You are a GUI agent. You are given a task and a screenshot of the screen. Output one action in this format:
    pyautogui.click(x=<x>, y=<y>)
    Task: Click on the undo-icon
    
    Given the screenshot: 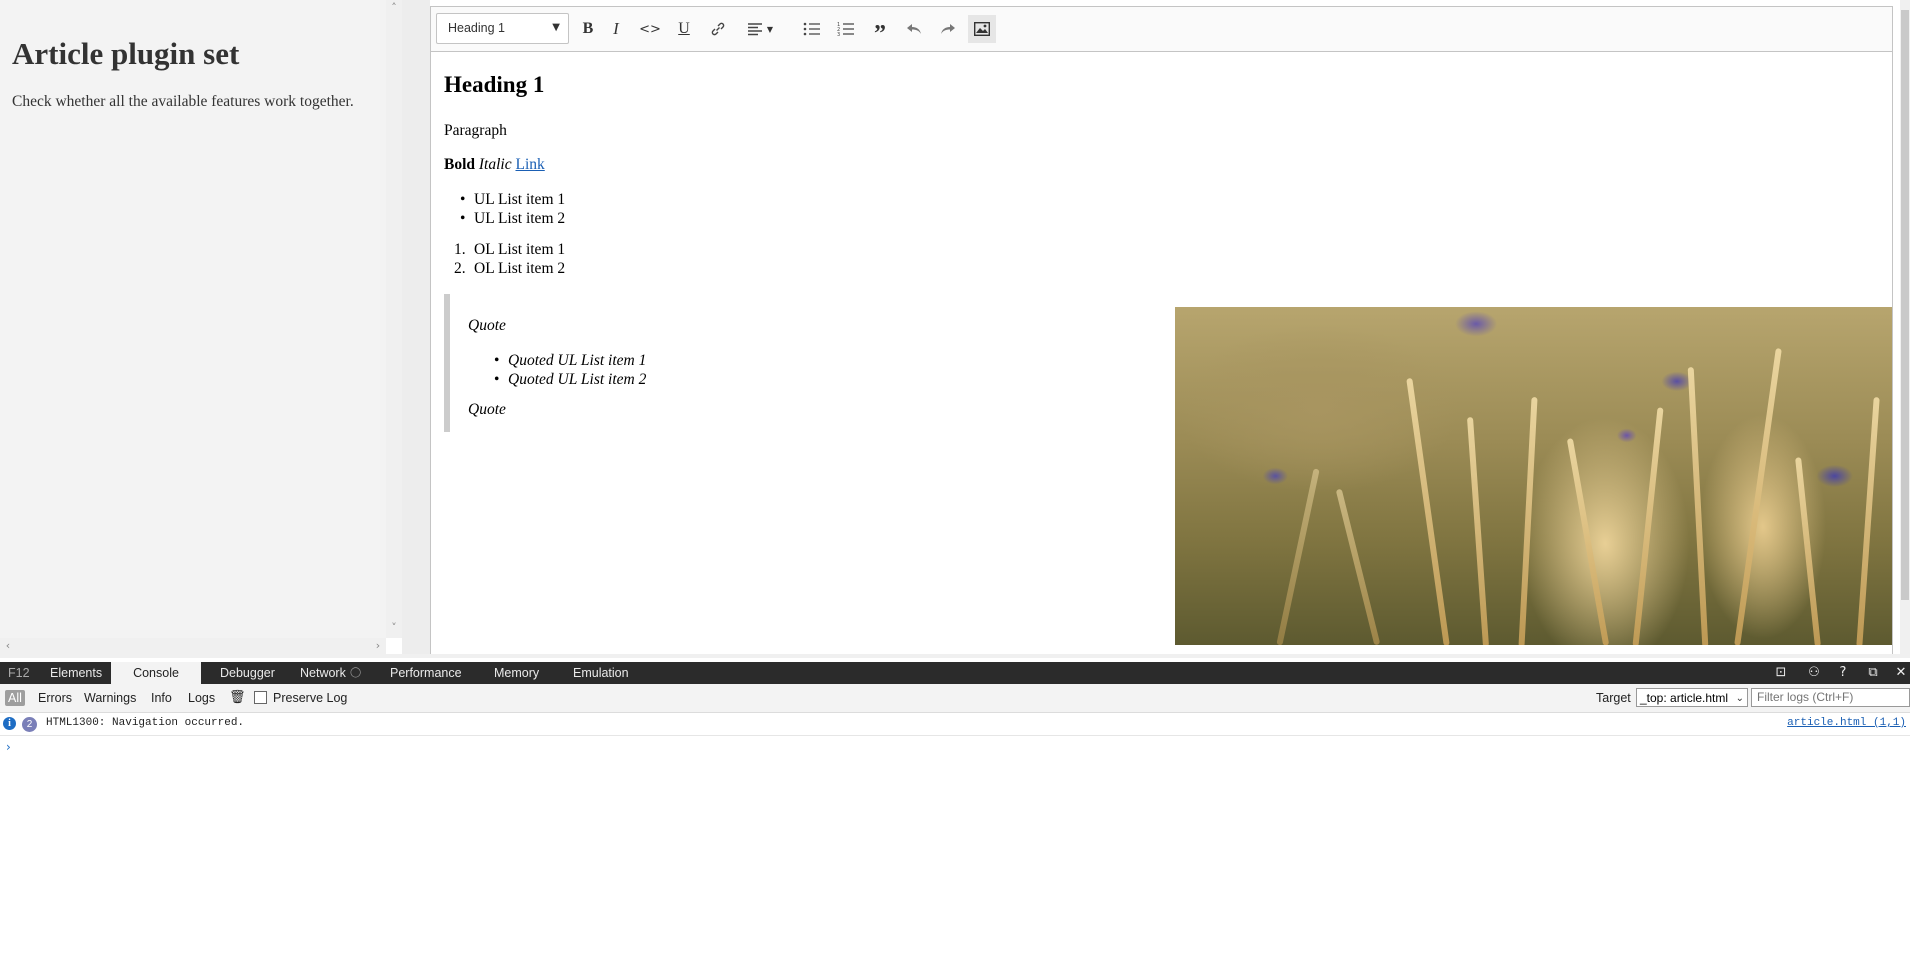 What is the action you would take?
    pyautogui.click(x=914, y=29)
    